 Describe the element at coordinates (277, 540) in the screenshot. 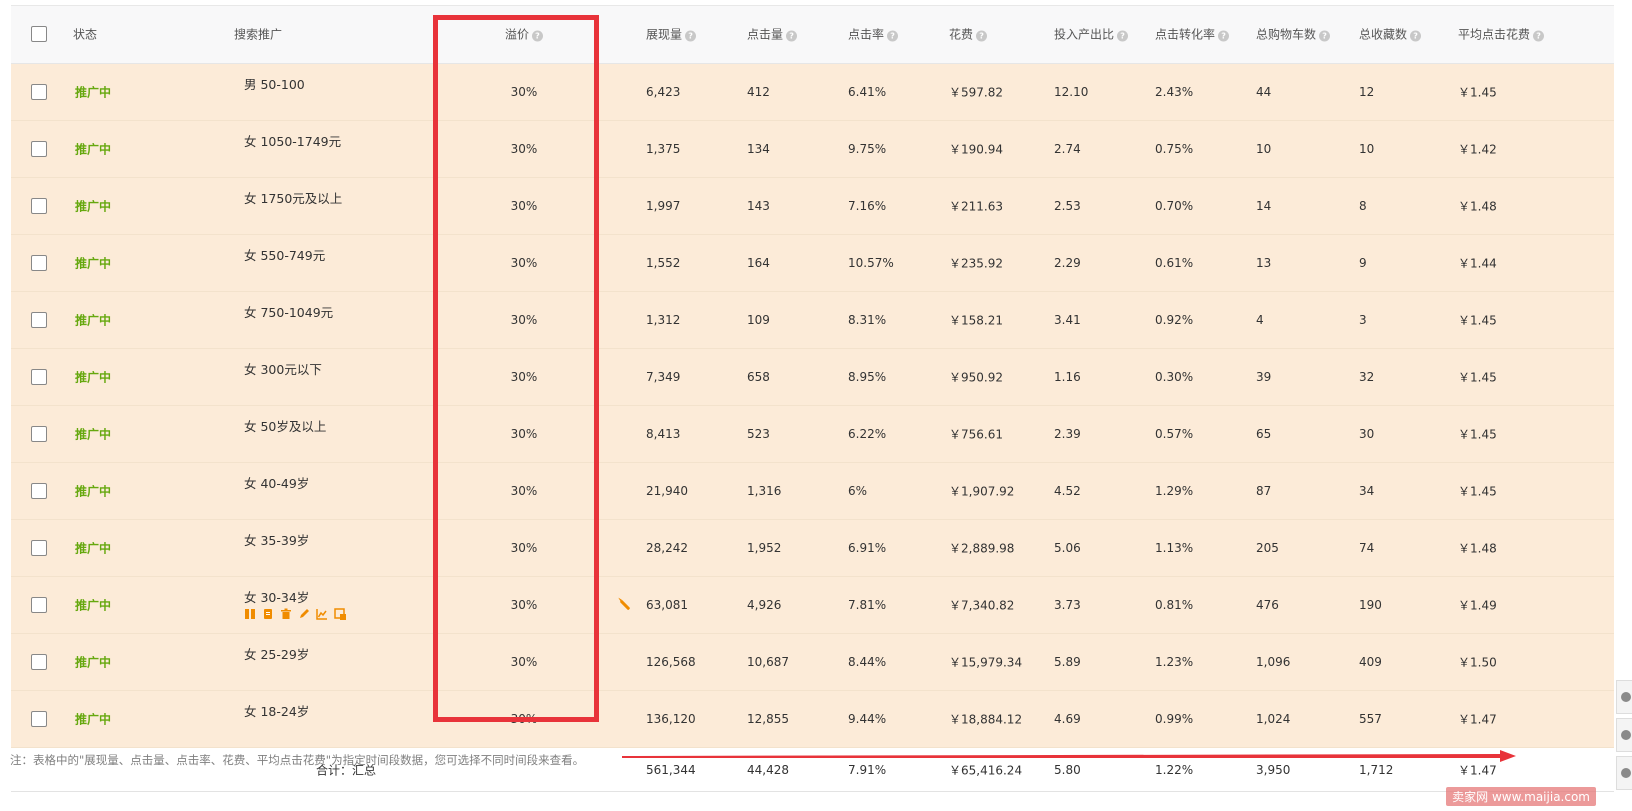

I see `crowd-name: 女 35-39岁` at that location.